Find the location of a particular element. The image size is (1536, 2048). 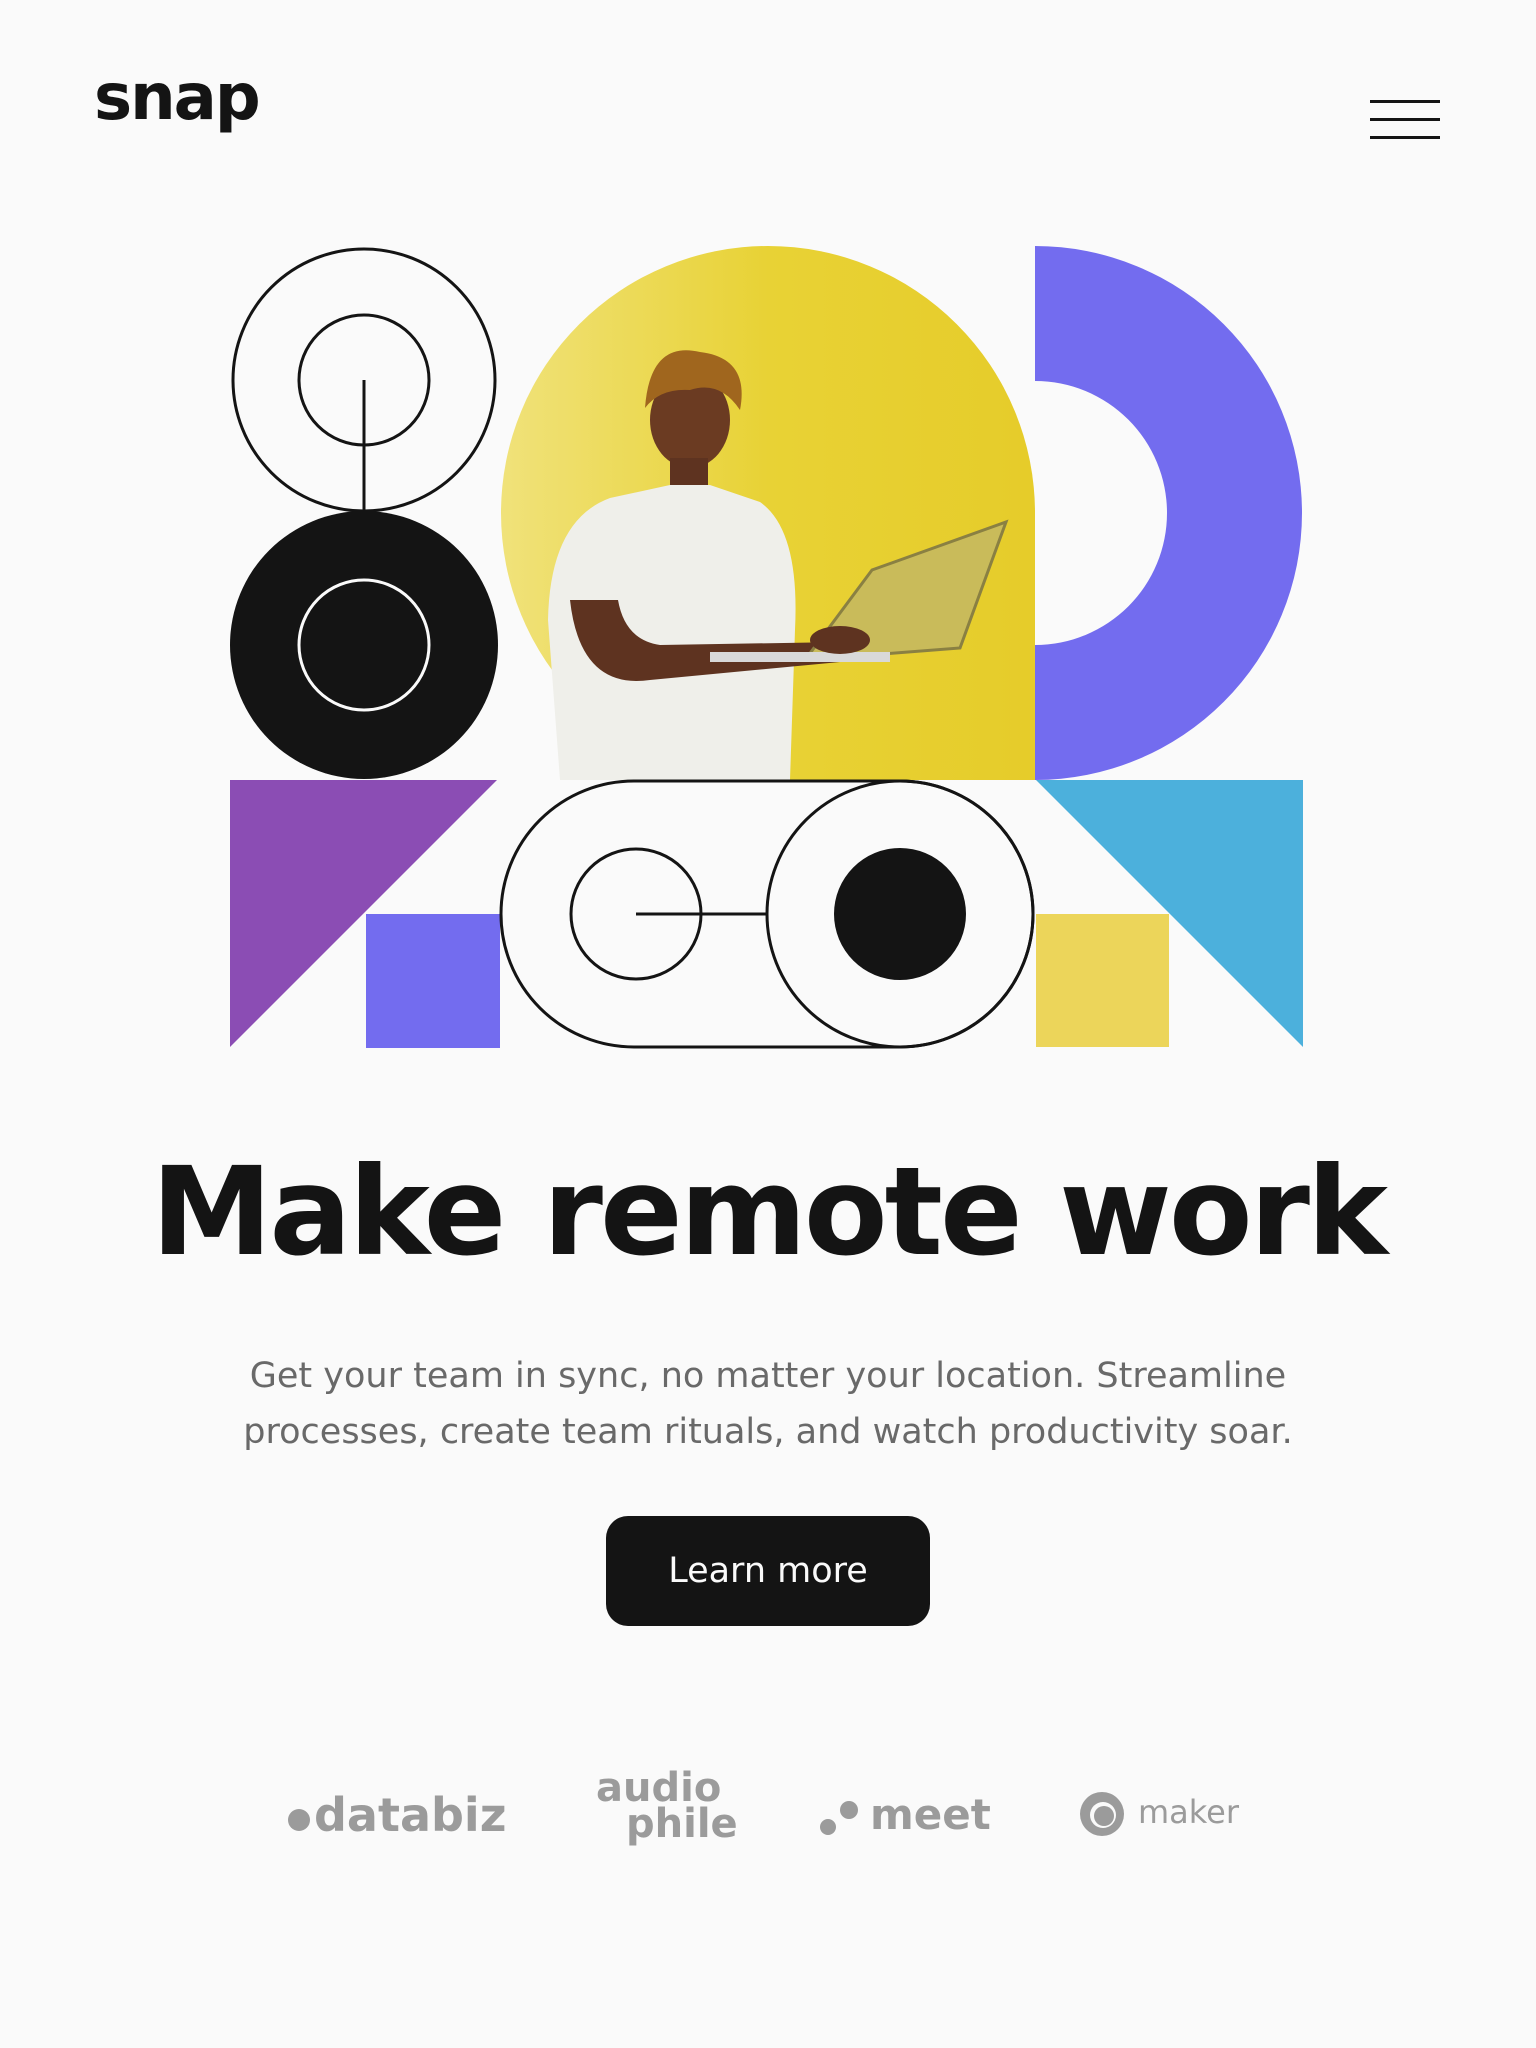

meet-wordmark: meet is located at coordinates (930, 1814).